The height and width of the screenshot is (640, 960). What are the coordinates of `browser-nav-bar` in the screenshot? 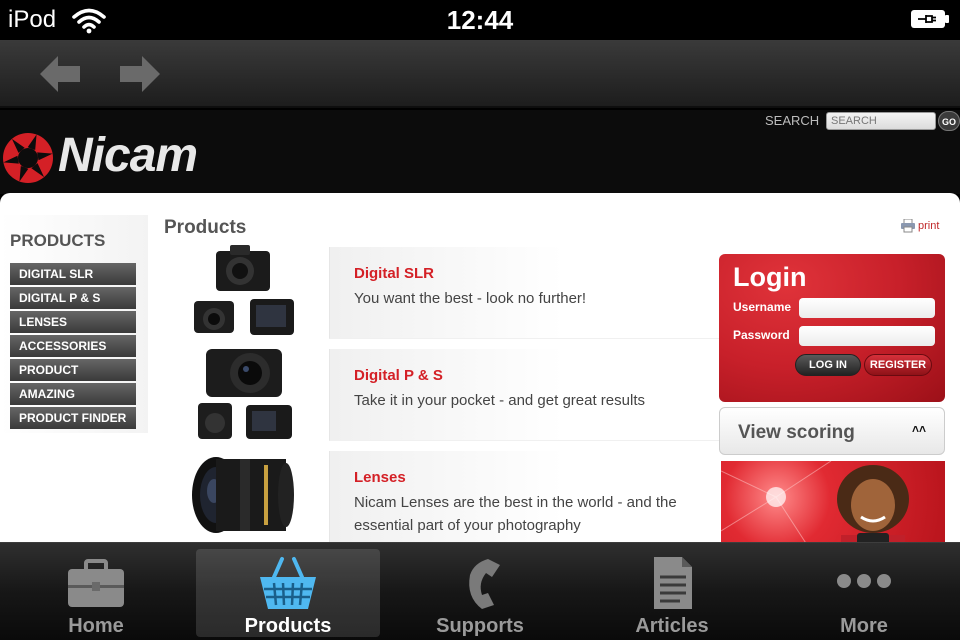 It's located at (480, 74).